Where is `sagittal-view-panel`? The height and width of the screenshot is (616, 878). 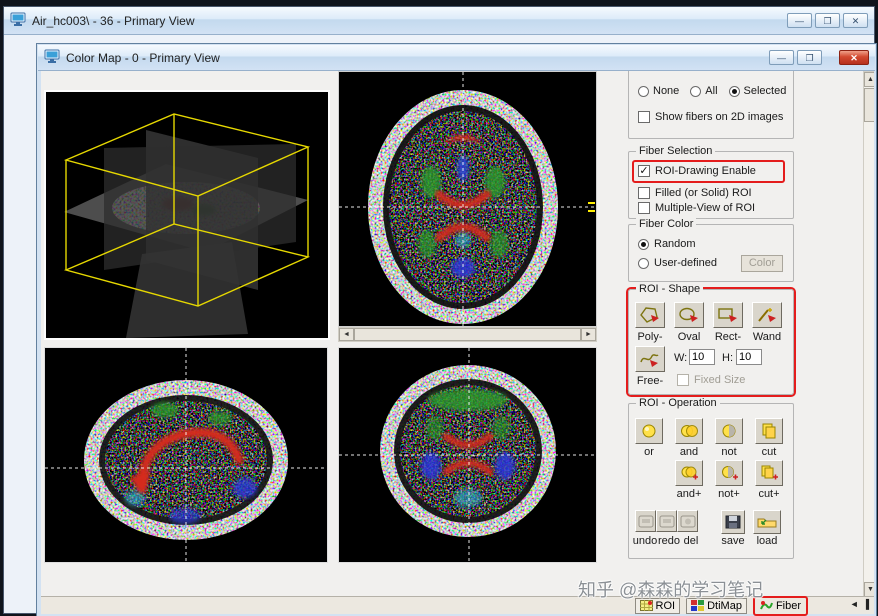 sagittal-view-panel is located at coordinates (186, 455).